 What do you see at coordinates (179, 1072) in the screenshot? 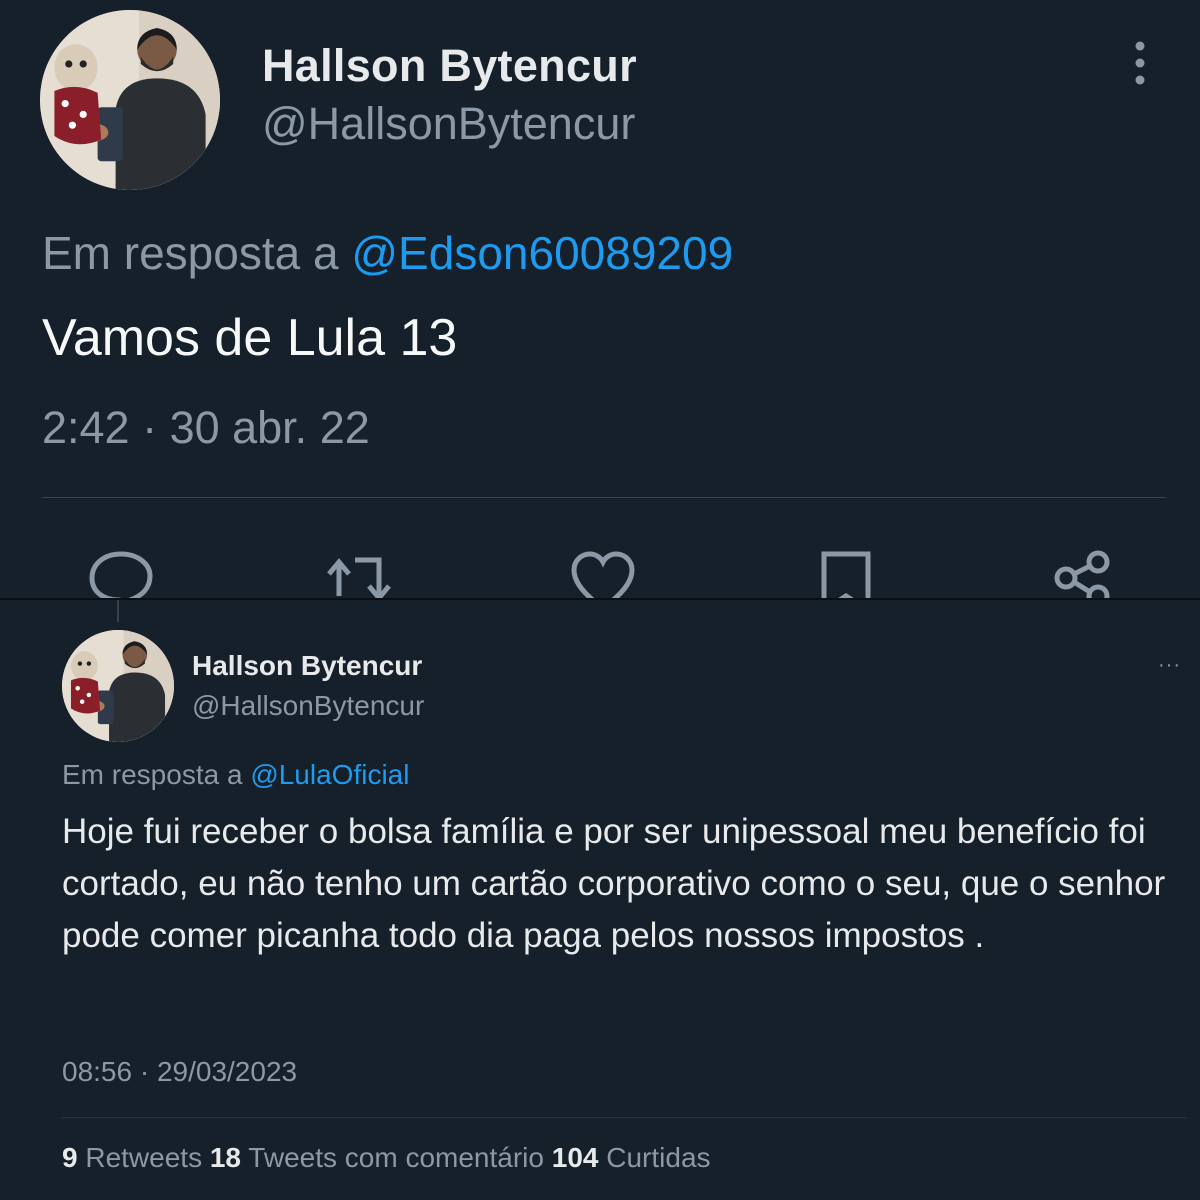
I see `tweet-timestamp: 08:56 · 29/03/2023` at bounding box center [179, 1072].